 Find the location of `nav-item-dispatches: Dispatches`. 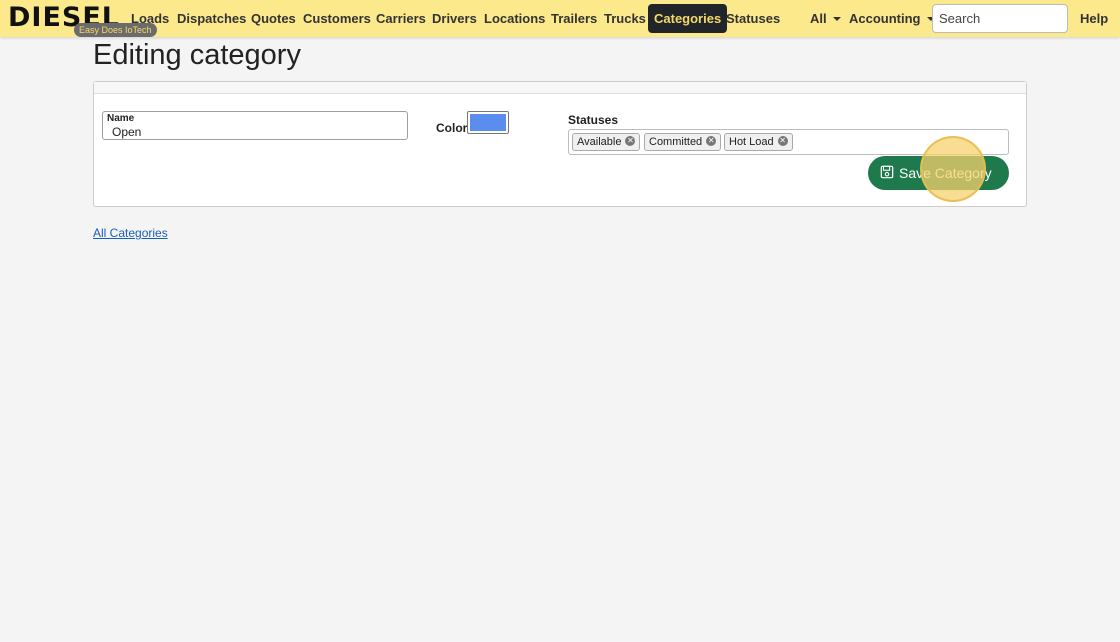

nav-item-dispatches: Dispatches is located at coordinates (211, 18).